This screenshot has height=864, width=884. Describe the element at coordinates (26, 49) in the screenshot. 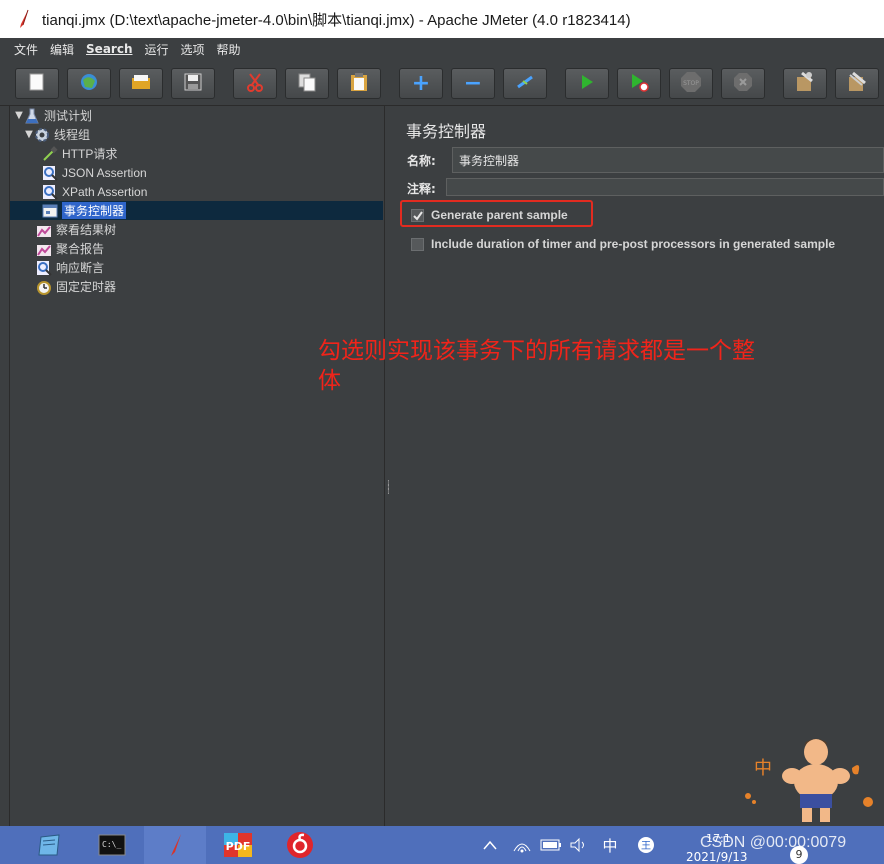

I see `menu-file: 文件` at that location.